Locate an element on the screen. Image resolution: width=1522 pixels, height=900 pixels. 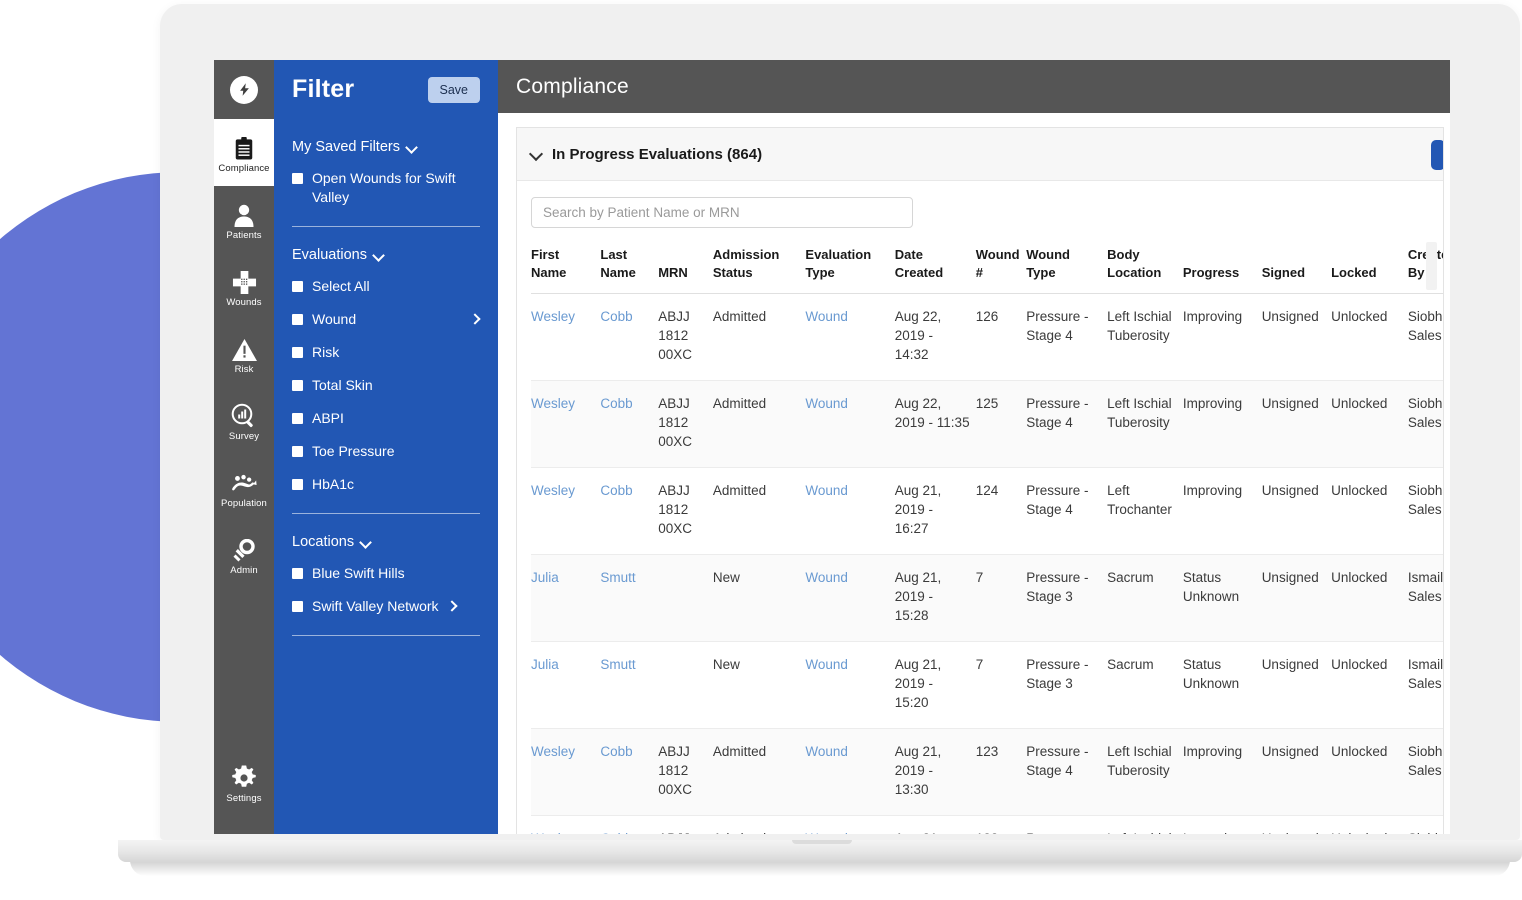
filter-option-total-skin: Total Skin is located at coordinates (386, 385).